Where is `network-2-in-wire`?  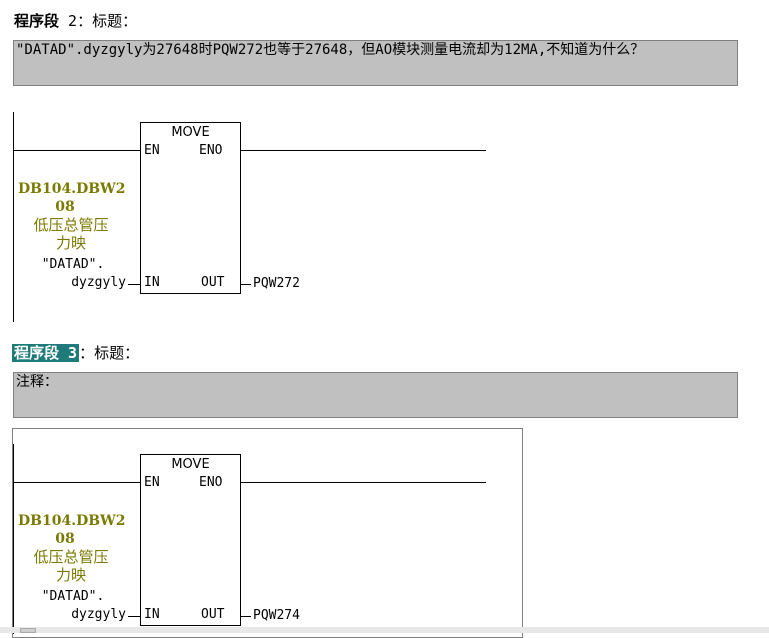 network-2-in-wire is located at coordinates (134, 284).